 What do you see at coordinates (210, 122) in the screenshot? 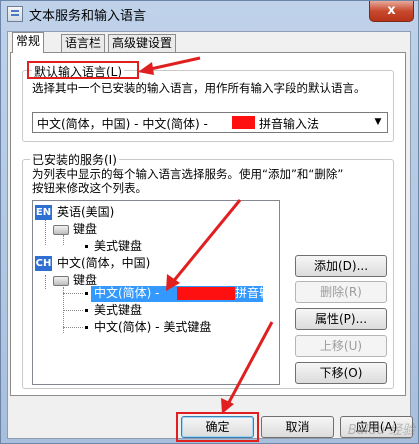
I see `default-input-select: 中文(简体，中国) - 中文(简体) - 拼音输入法 ▼` at bounding box center [210, 122].